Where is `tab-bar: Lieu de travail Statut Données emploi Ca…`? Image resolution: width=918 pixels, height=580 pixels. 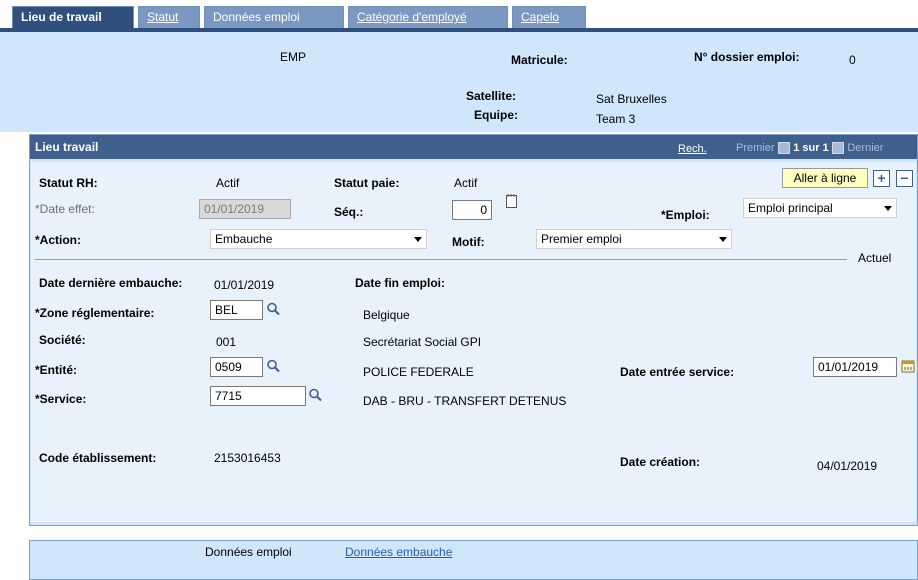
tab-bar: Lieu de travail Statut Données emploi Ca… is located at coordinates (459, 16).